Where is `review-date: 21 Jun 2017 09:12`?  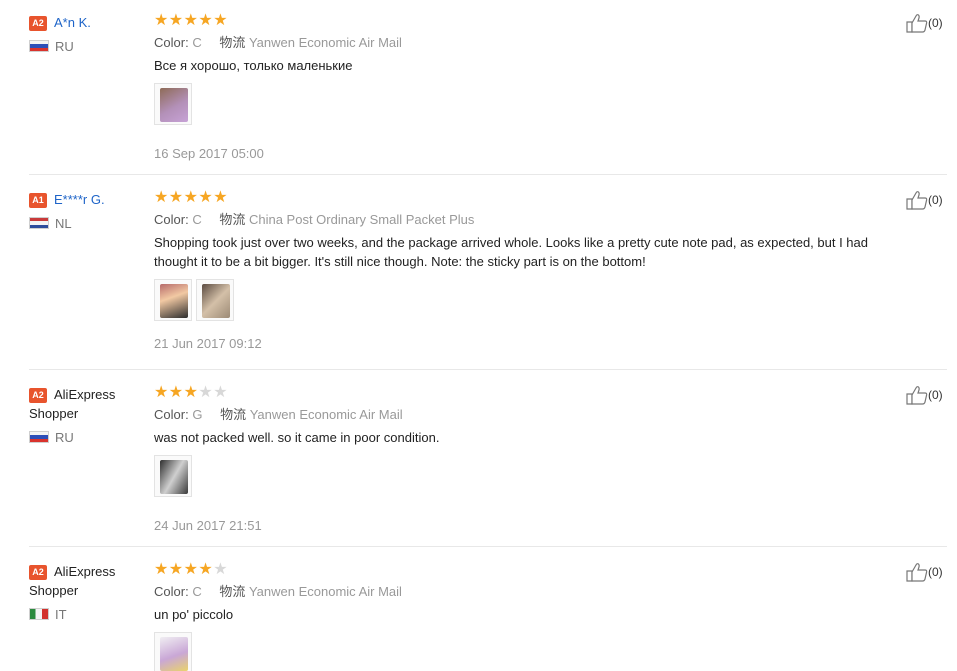
review-date: 21 Jun 2017 09:12 is located at coordinates (208, 343).